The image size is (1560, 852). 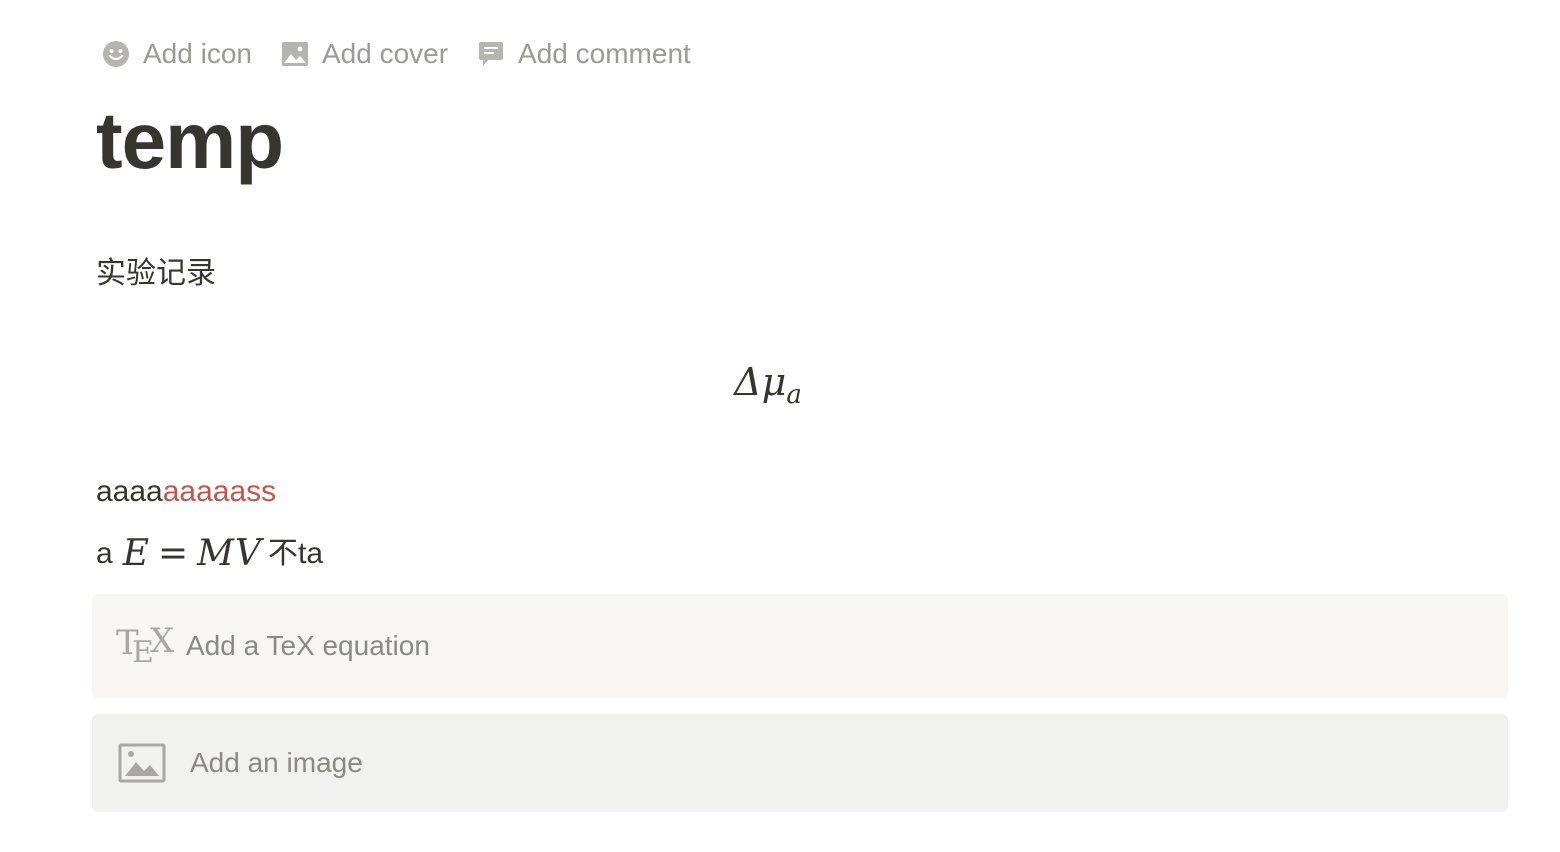 I want to click on add-icon-label: Add icon, so click(x=197, y=53).